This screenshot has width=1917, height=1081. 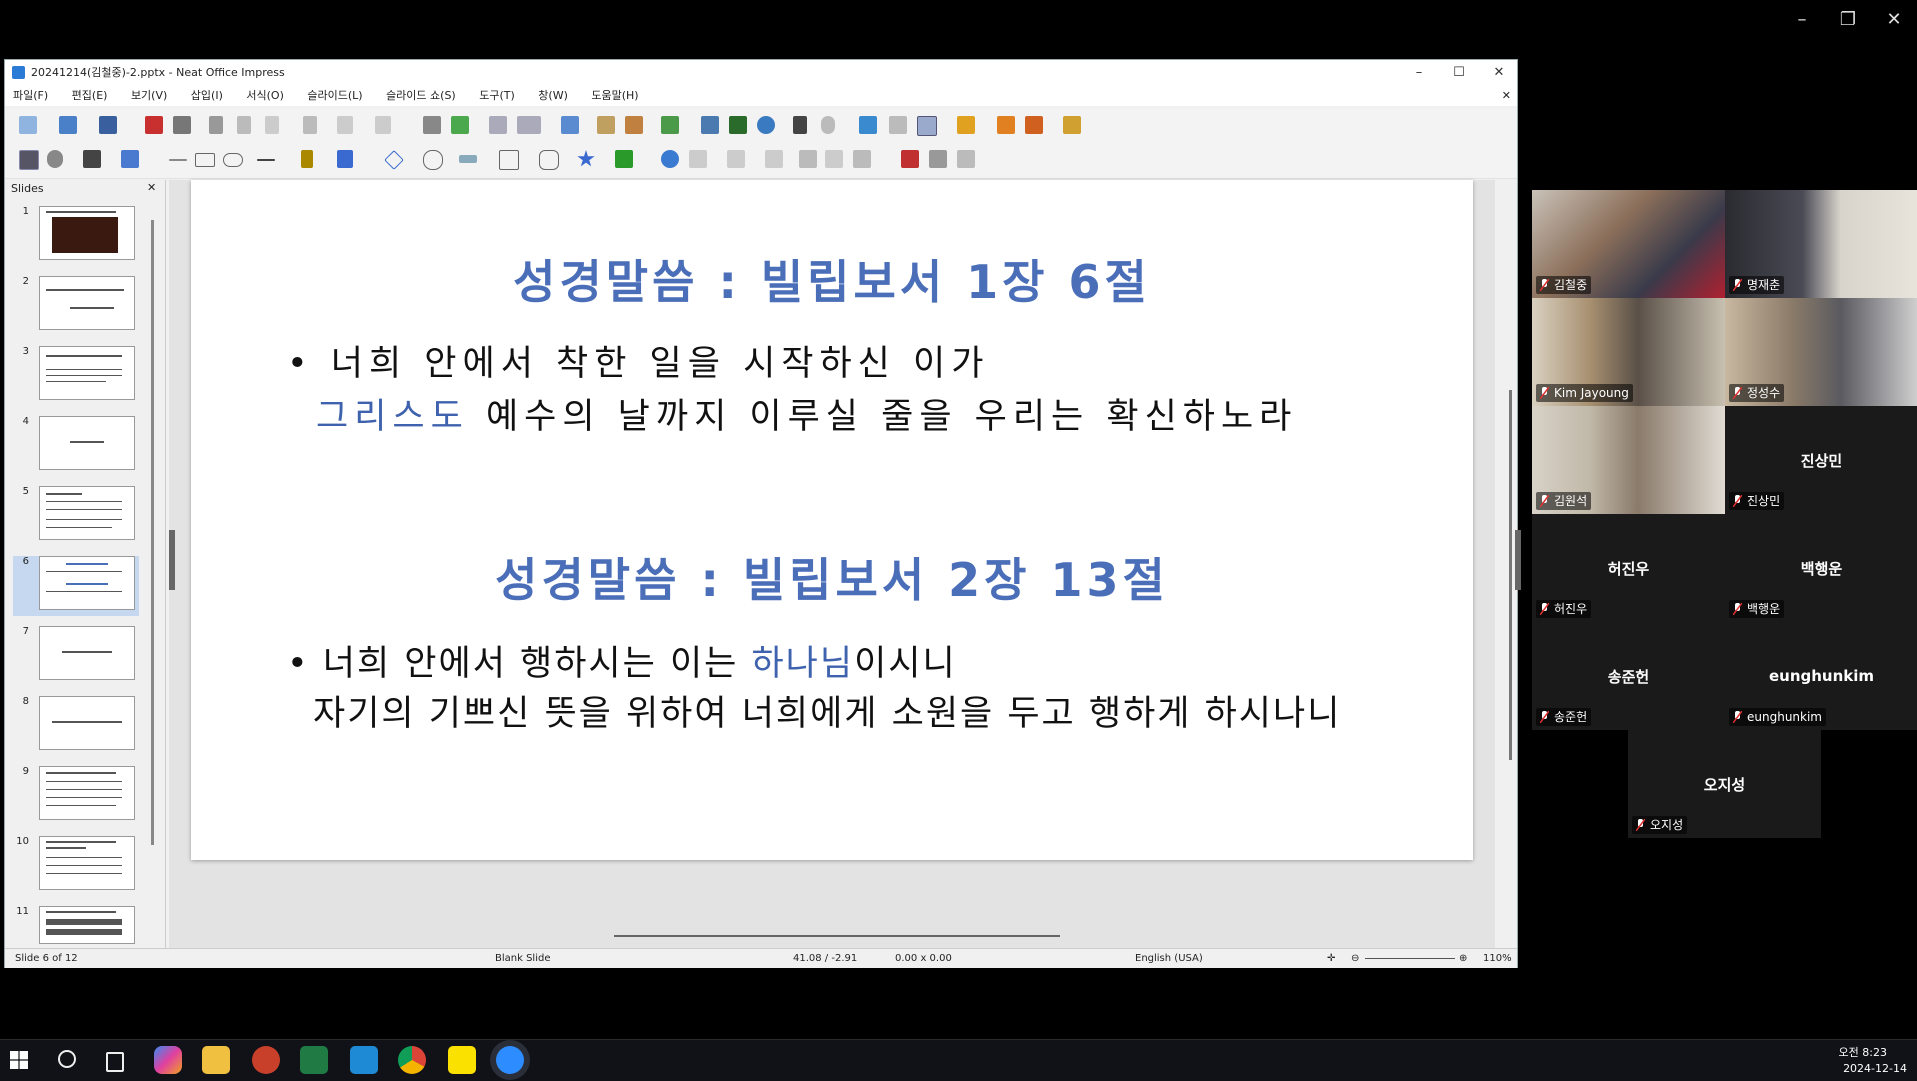 What do you see at coordinates (233, 160) in the screenshot?
I see `ellipse-icon` at bounding box center [233, 160].